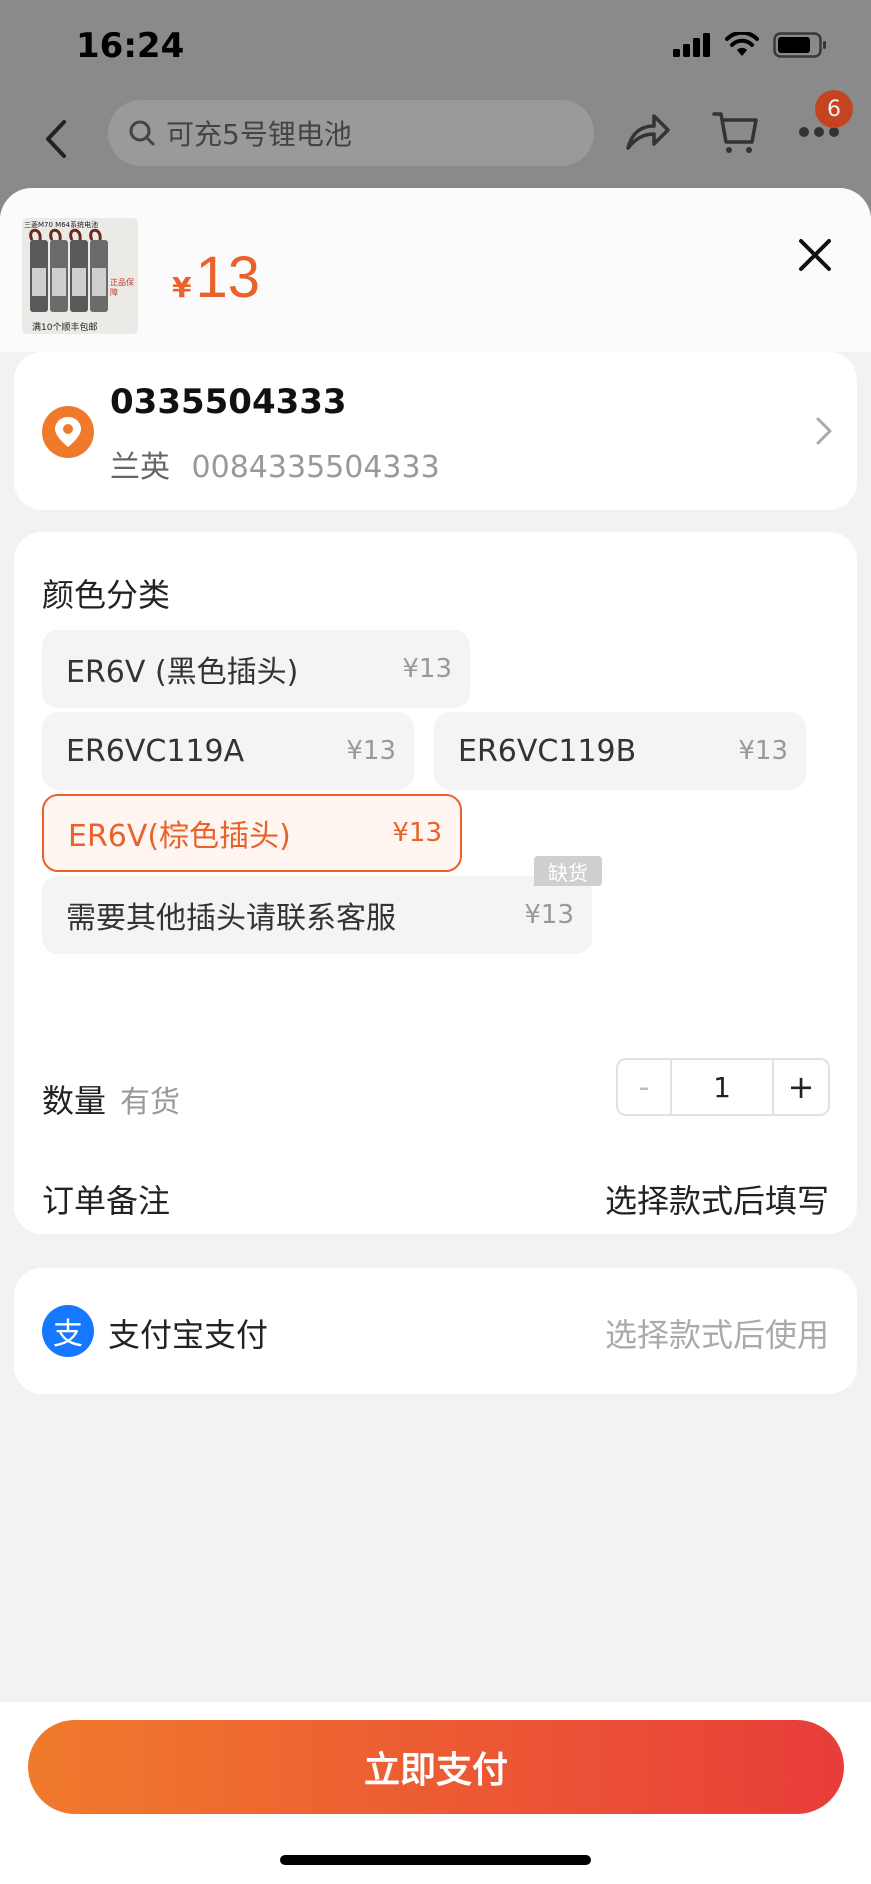 This screenshot has width=871, height=1884. What do you see at coordinates (435, 270) in the screenshot?
I see `sheet-header: 三菱M70 M64系统电池 正品保障 满10个顺丰包邮 ¥ 13` at bounding box center [435, 270].